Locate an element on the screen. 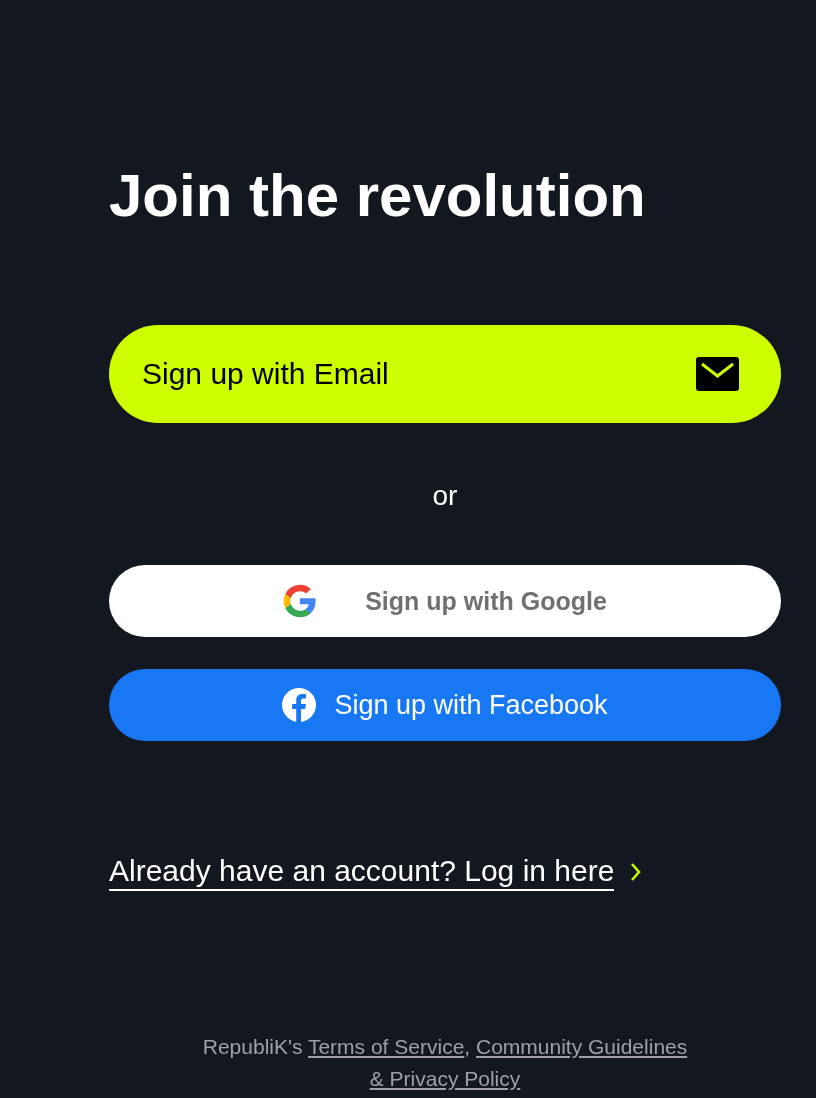  legal-link: & Privacy Policy is located at coordinates (445, 1078).